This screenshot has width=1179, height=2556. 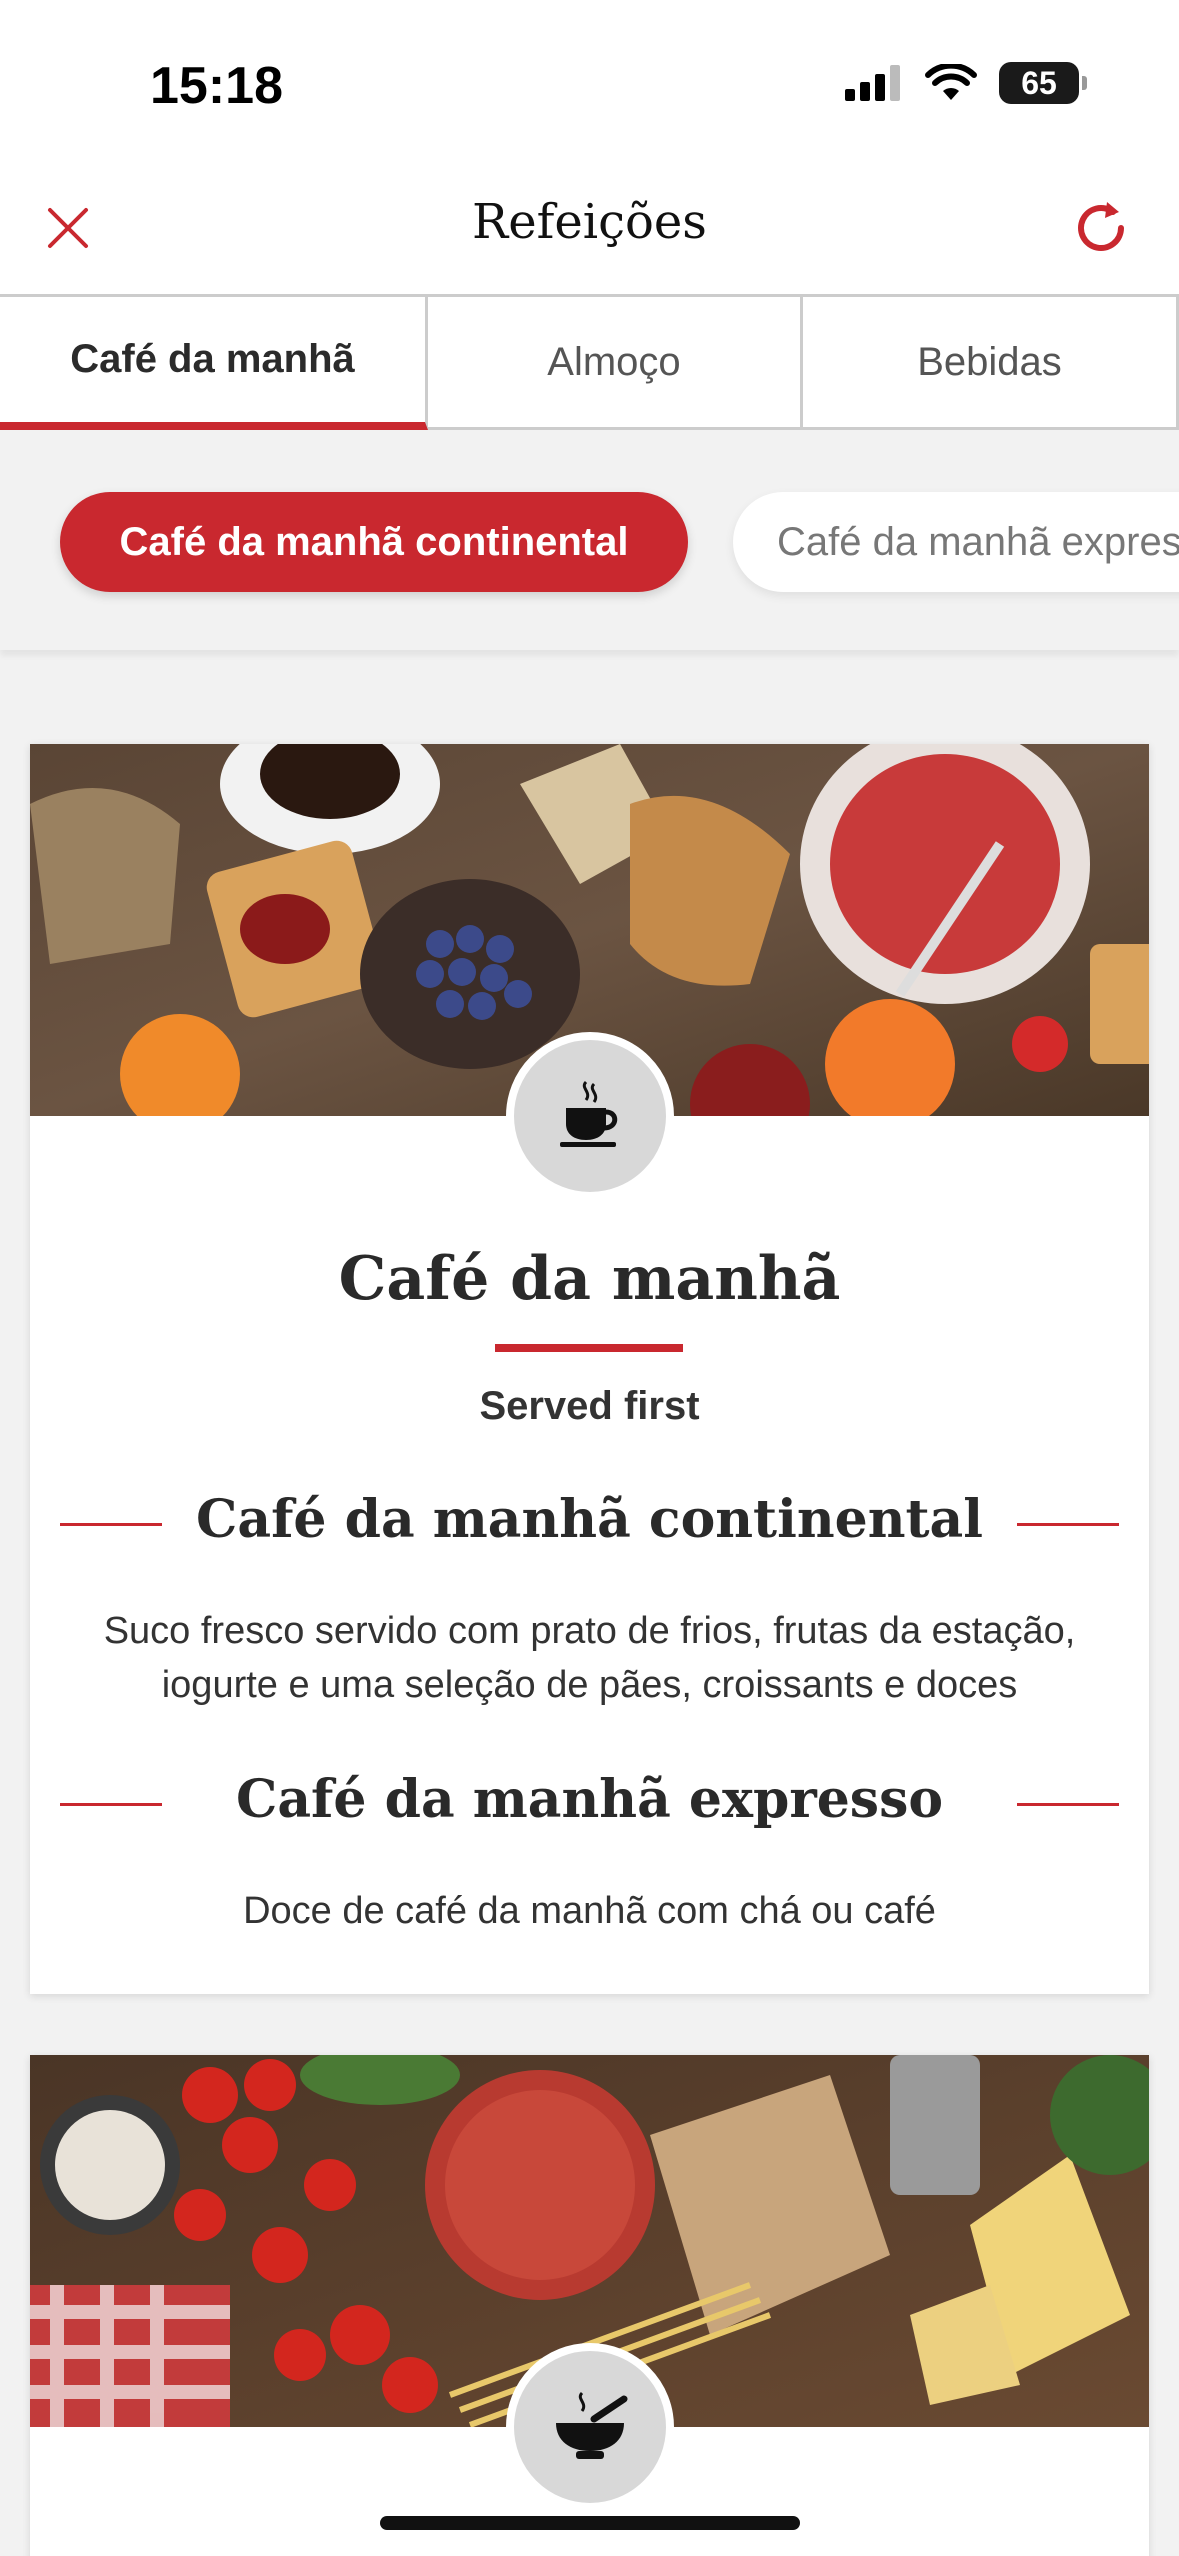 I want to click on battery-level: 65, so click(x=1039, y=82).